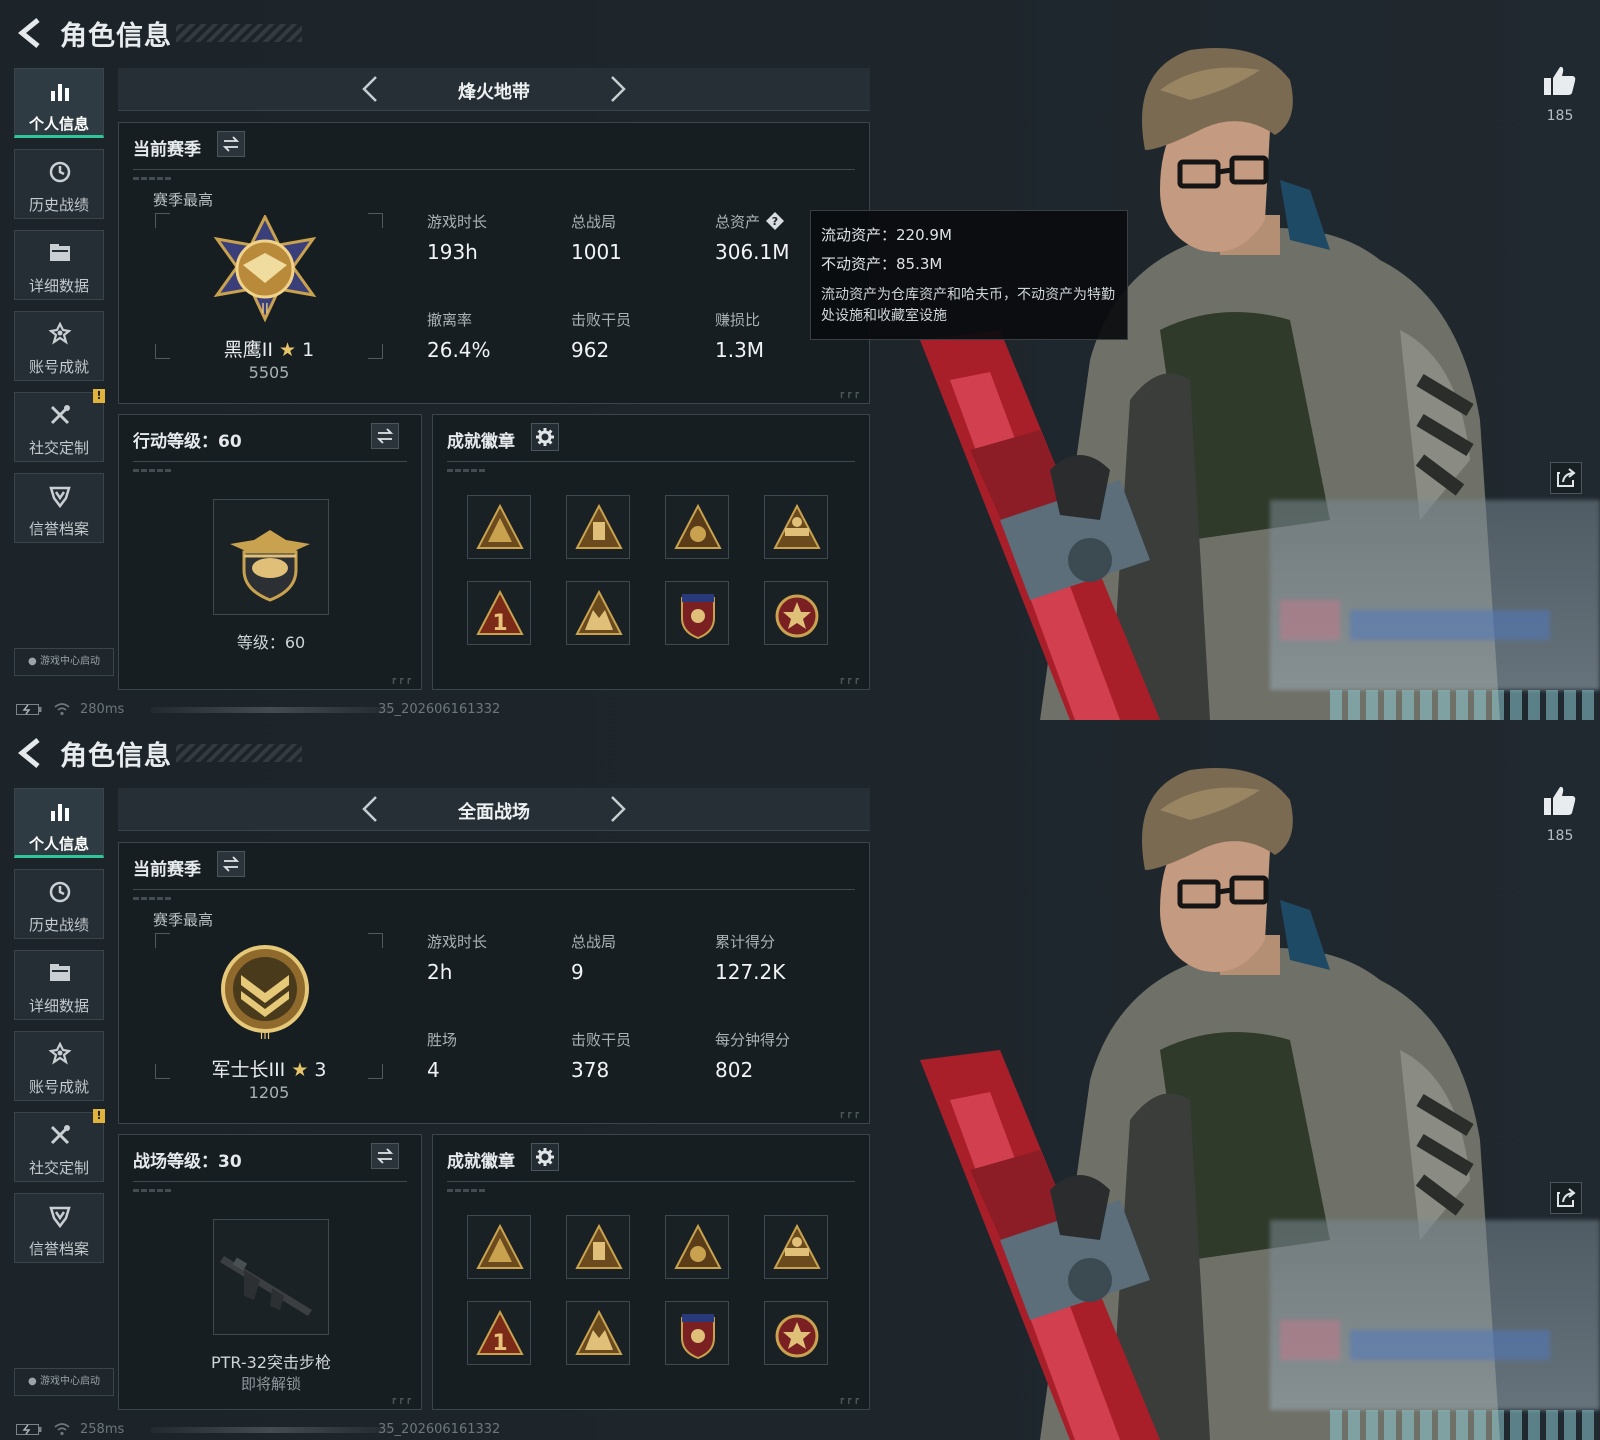 The width and height of the screenshot is (1600, 1440). What do you see at coordinates (320, 1070) in the screenshot?
I see `rank-stars: 3` at bounding box center [320, 1070].